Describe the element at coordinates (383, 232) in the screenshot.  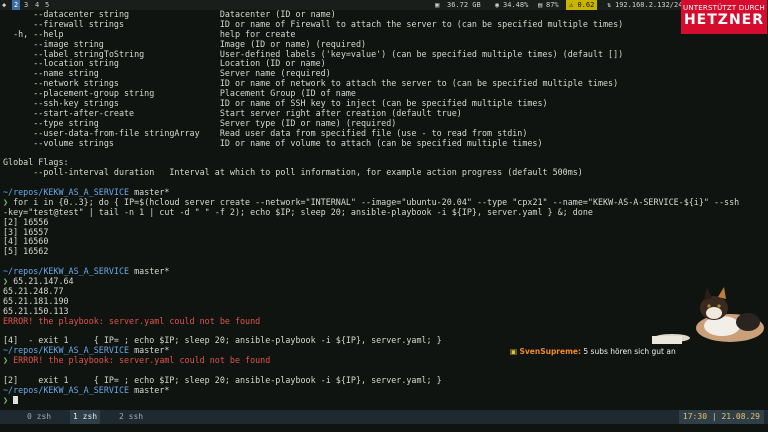
I see `terminal-line: [3] 16557` at that location.